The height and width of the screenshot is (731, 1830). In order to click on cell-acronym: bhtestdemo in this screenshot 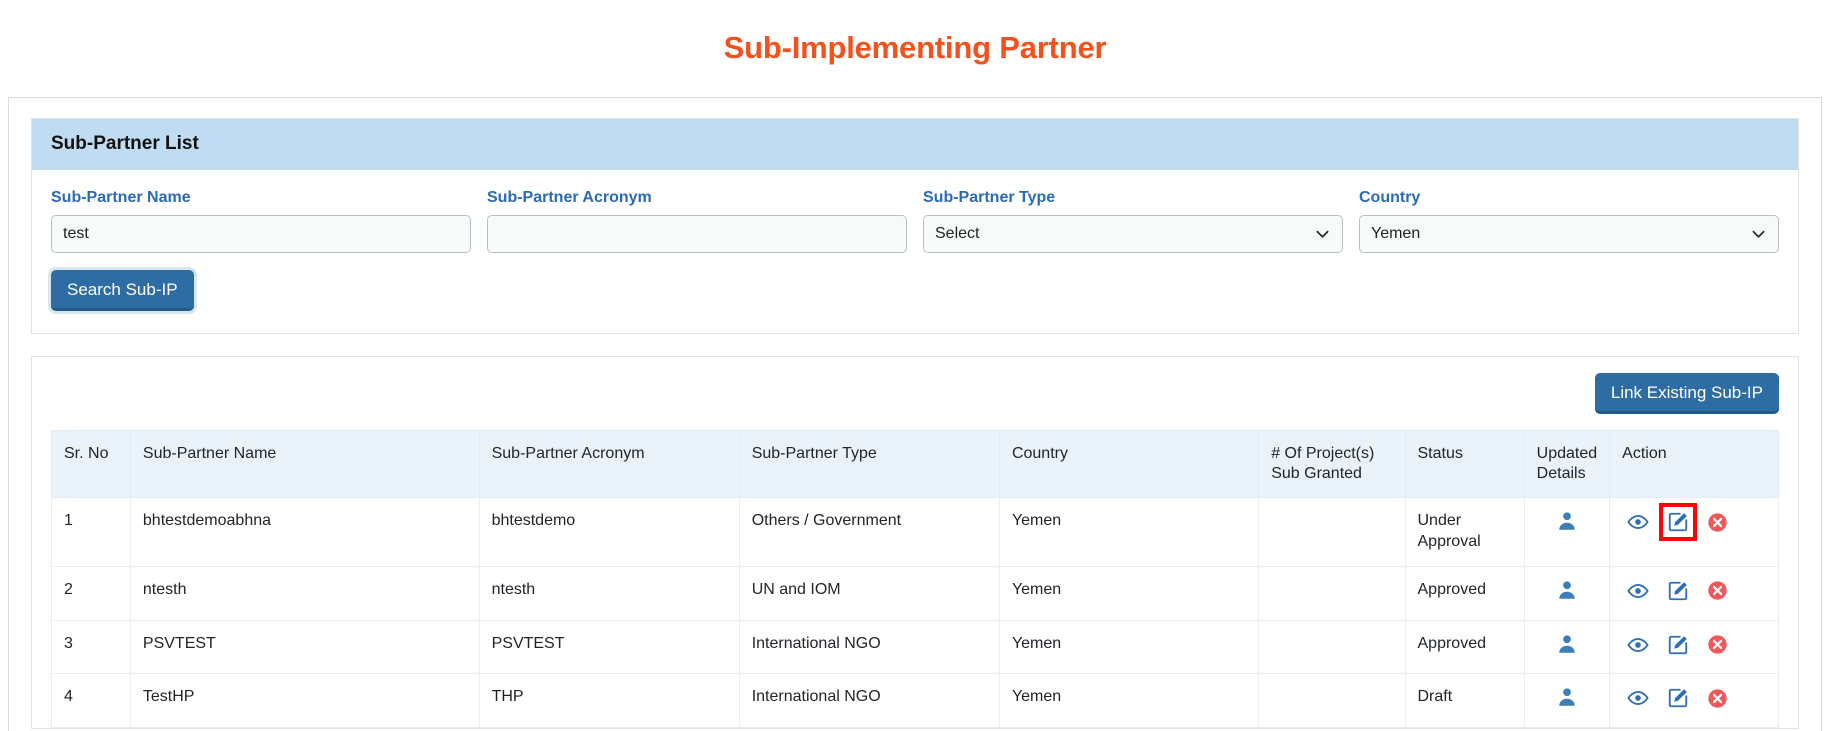, I will do `click(609, 532)`.